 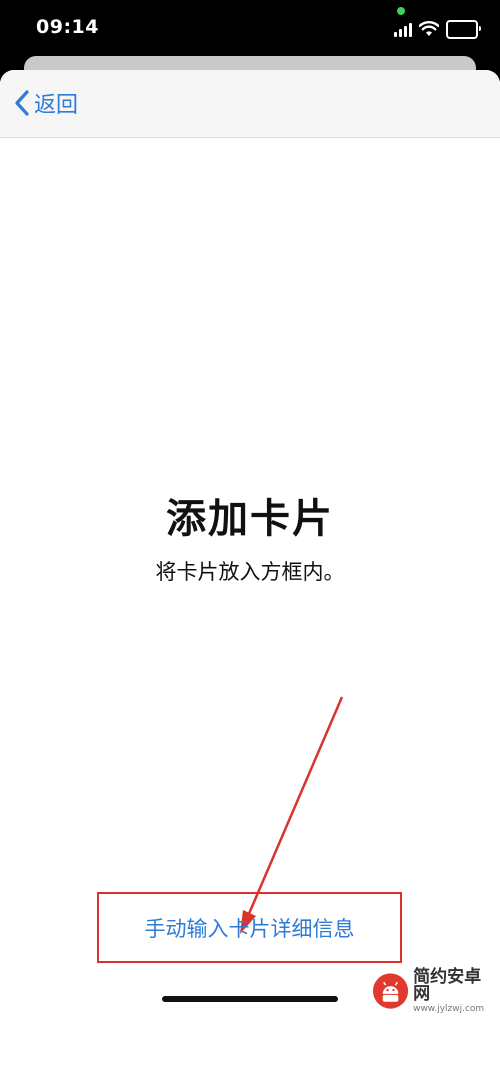 I want to click on watermark-url: www.jylzwj.com, so click(x=449, y=1008).